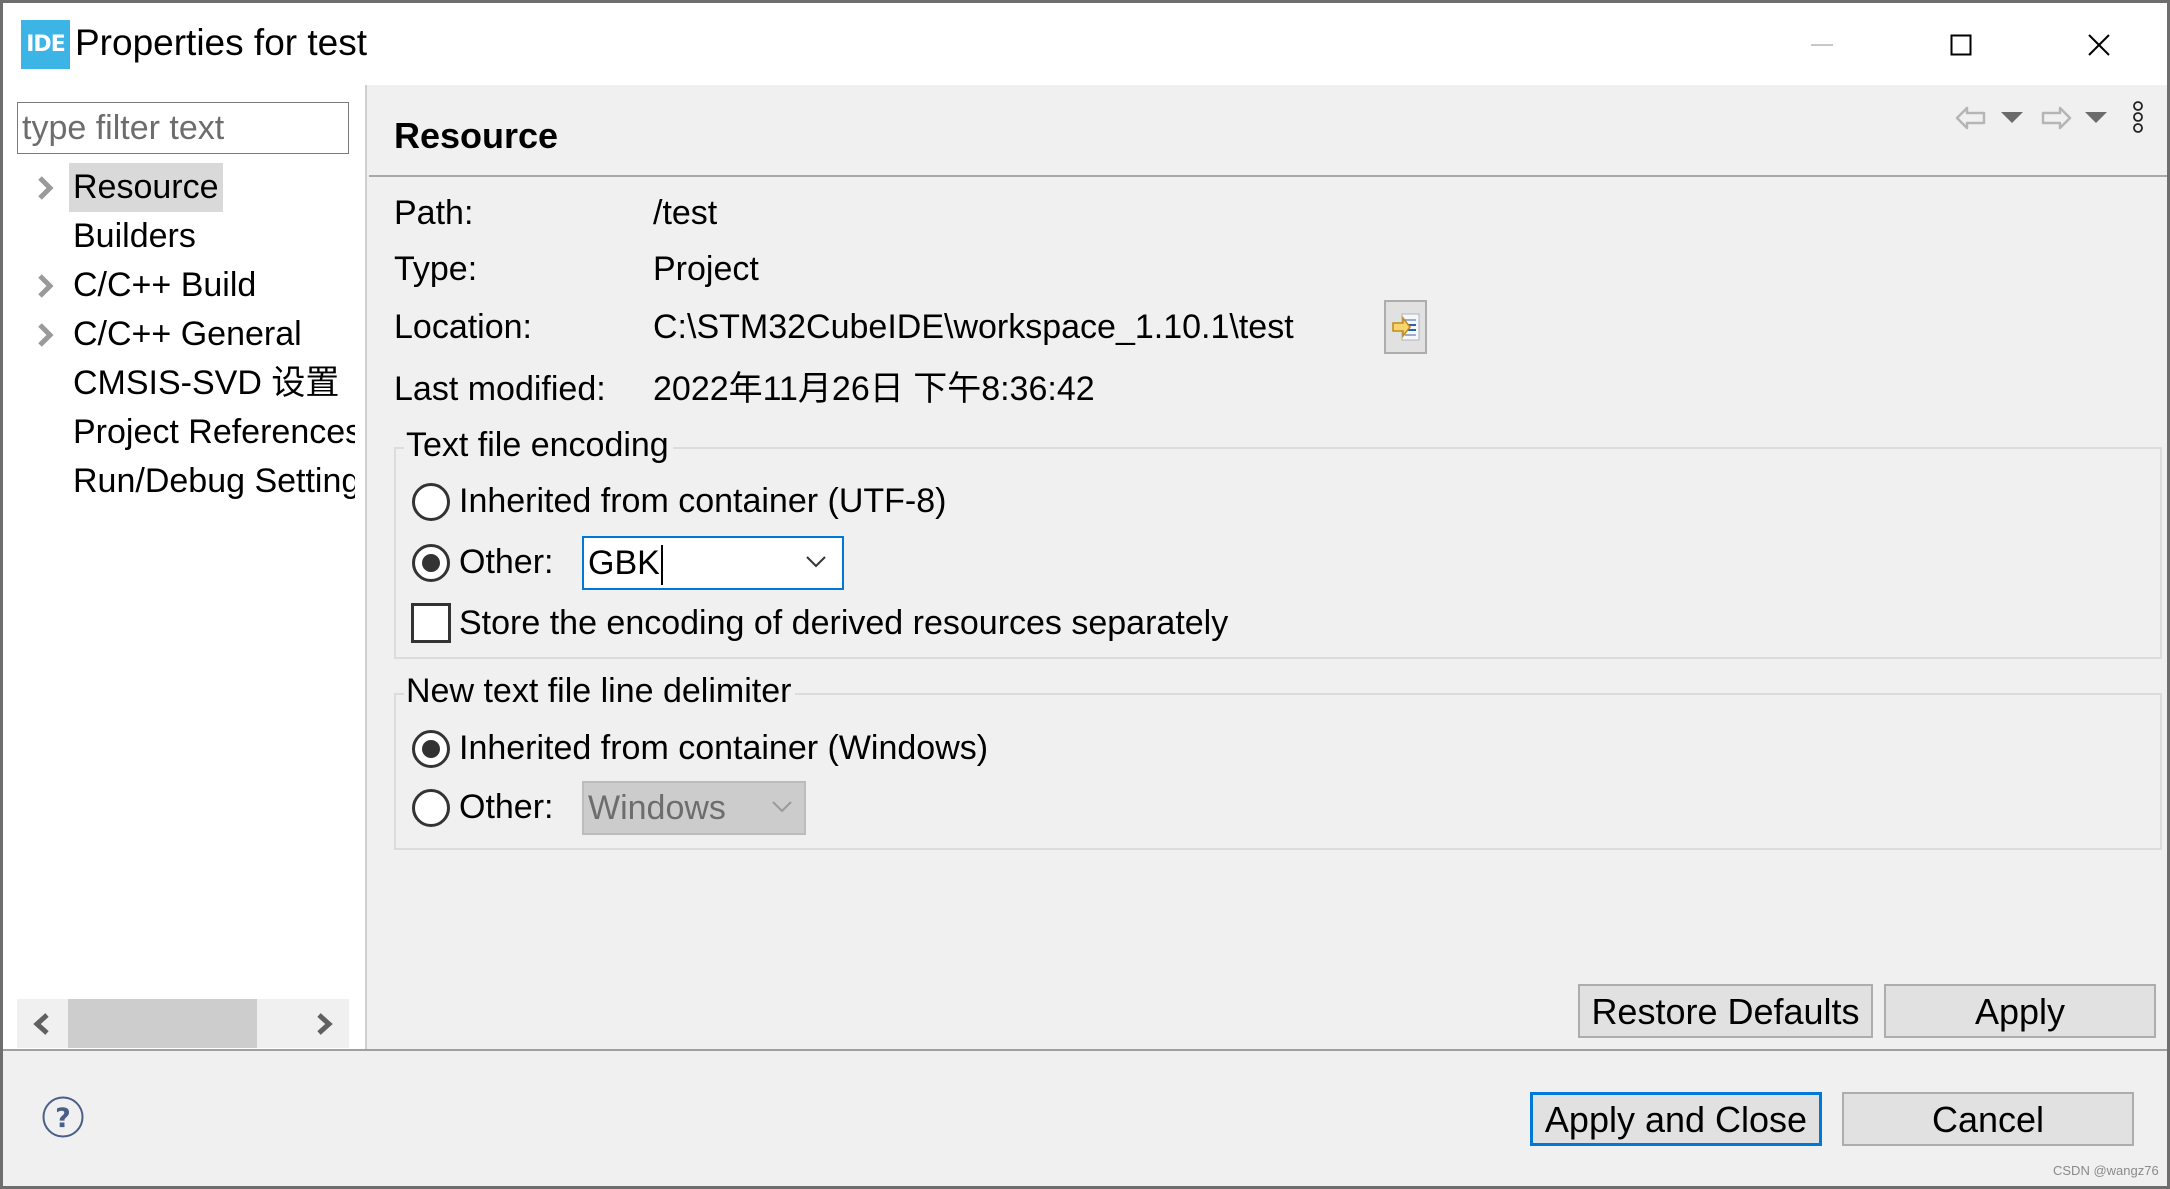 This screenshot has height=1189, width=2170. What do you see at coordinates (624, 563) in the screenshot?
I see `encoding-combo-value: GBK` at bounding box center [624, 563].